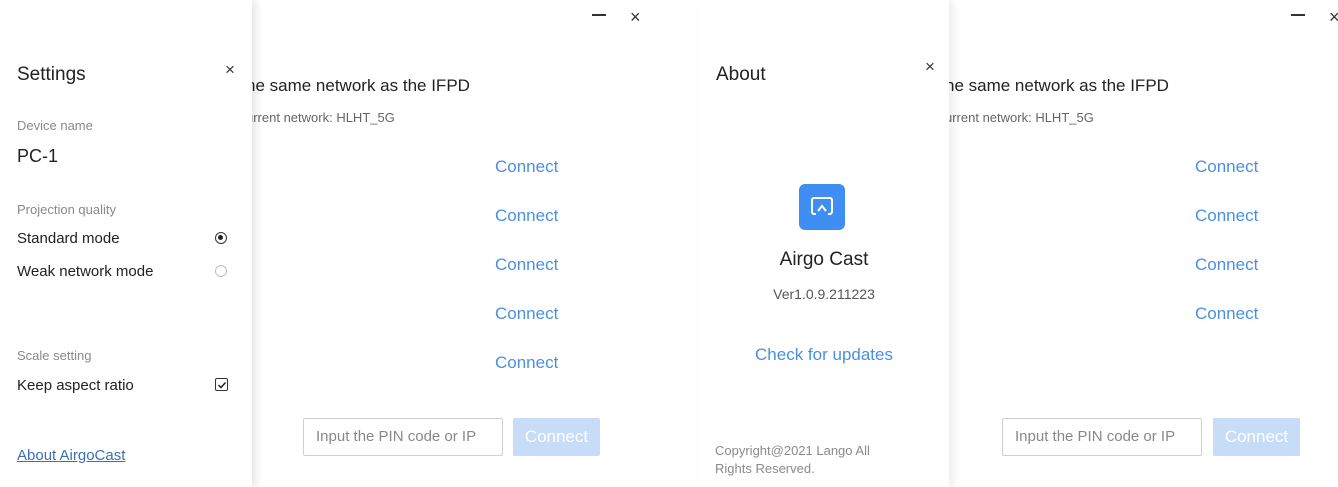 The width and height of the screenshot is (1338, 487). I want to click on weak-network-mode-radio, so click(221, 271).